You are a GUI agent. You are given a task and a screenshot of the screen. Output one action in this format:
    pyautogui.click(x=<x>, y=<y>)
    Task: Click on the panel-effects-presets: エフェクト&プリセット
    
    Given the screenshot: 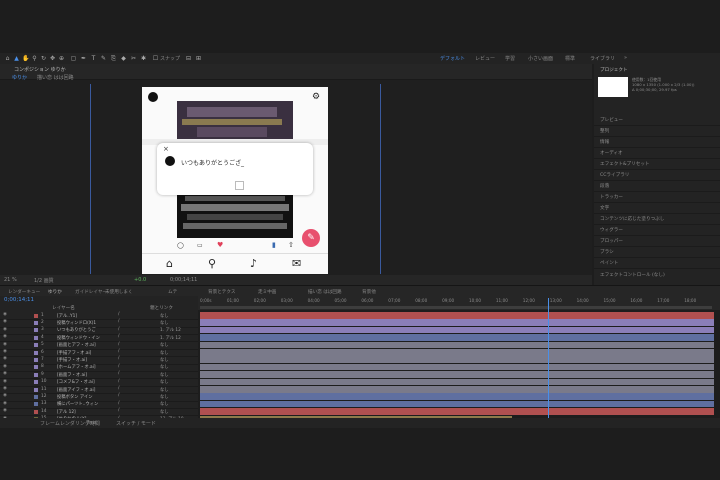 What is the action you would take?
    pyautogui.click(x=625, y=164)
    